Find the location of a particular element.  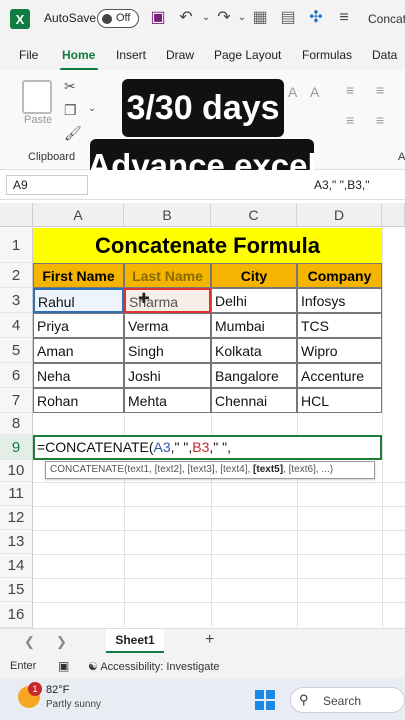

row-header-14: 14 is located at coordinates (16, 566).